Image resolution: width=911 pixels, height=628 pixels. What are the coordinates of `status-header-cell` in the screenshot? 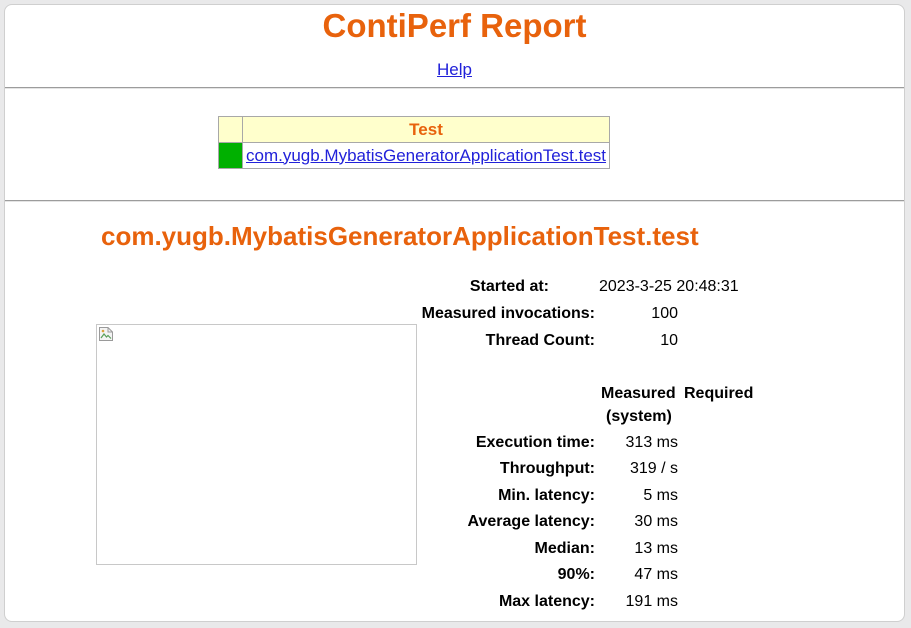 It's located at (230, 129).